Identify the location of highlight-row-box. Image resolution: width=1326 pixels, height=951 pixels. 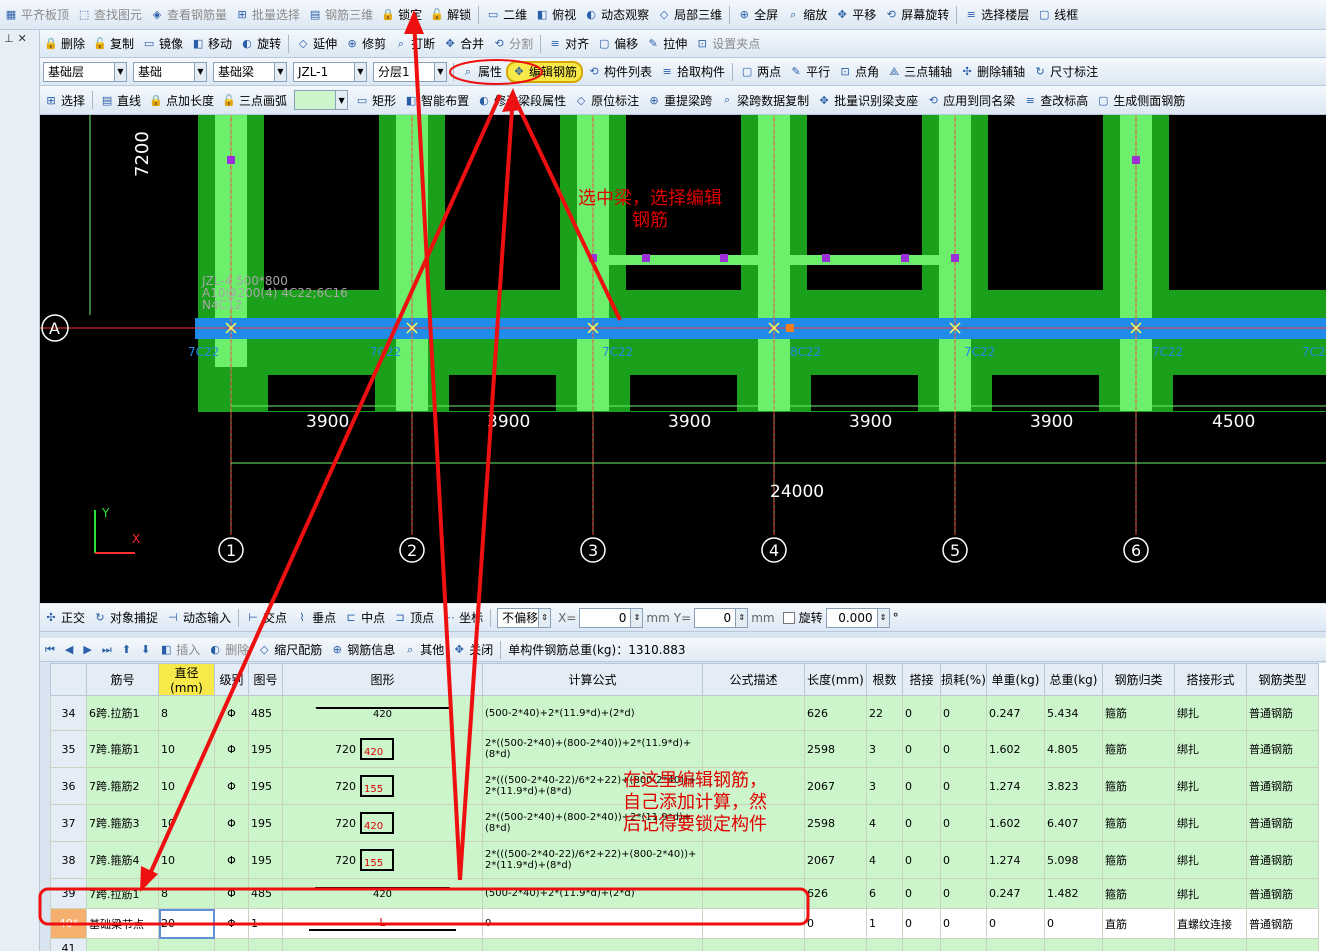
(424, 906).